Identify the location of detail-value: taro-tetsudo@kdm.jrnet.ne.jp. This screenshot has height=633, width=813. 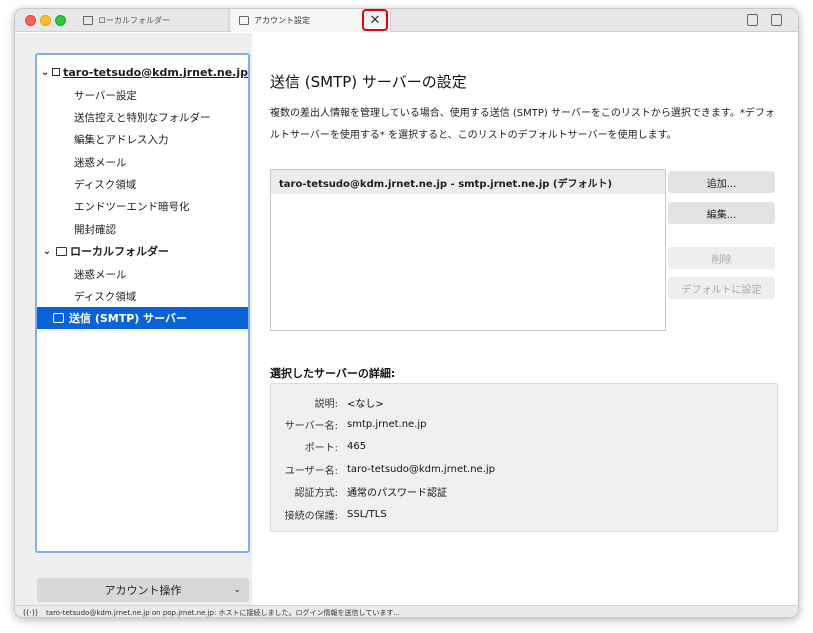
(421, 469).